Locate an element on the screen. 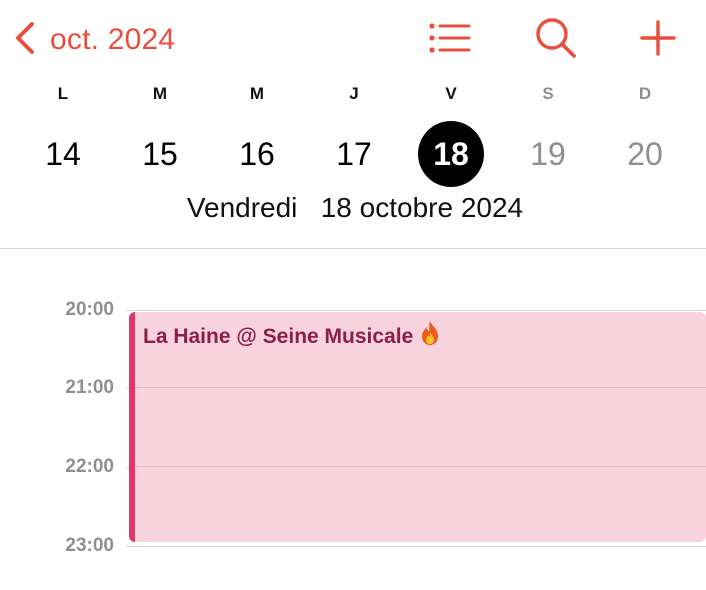 Image resolution: width=706 pixels, height=590 pixels. add-event-button is located at coordinates (658, 40).